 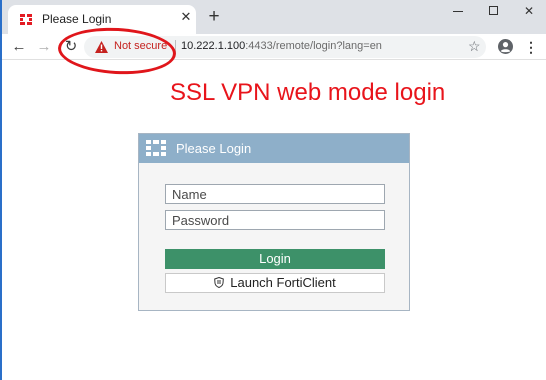 I want to click on tab-close-icon: ✕, so click(x=186, y=17).